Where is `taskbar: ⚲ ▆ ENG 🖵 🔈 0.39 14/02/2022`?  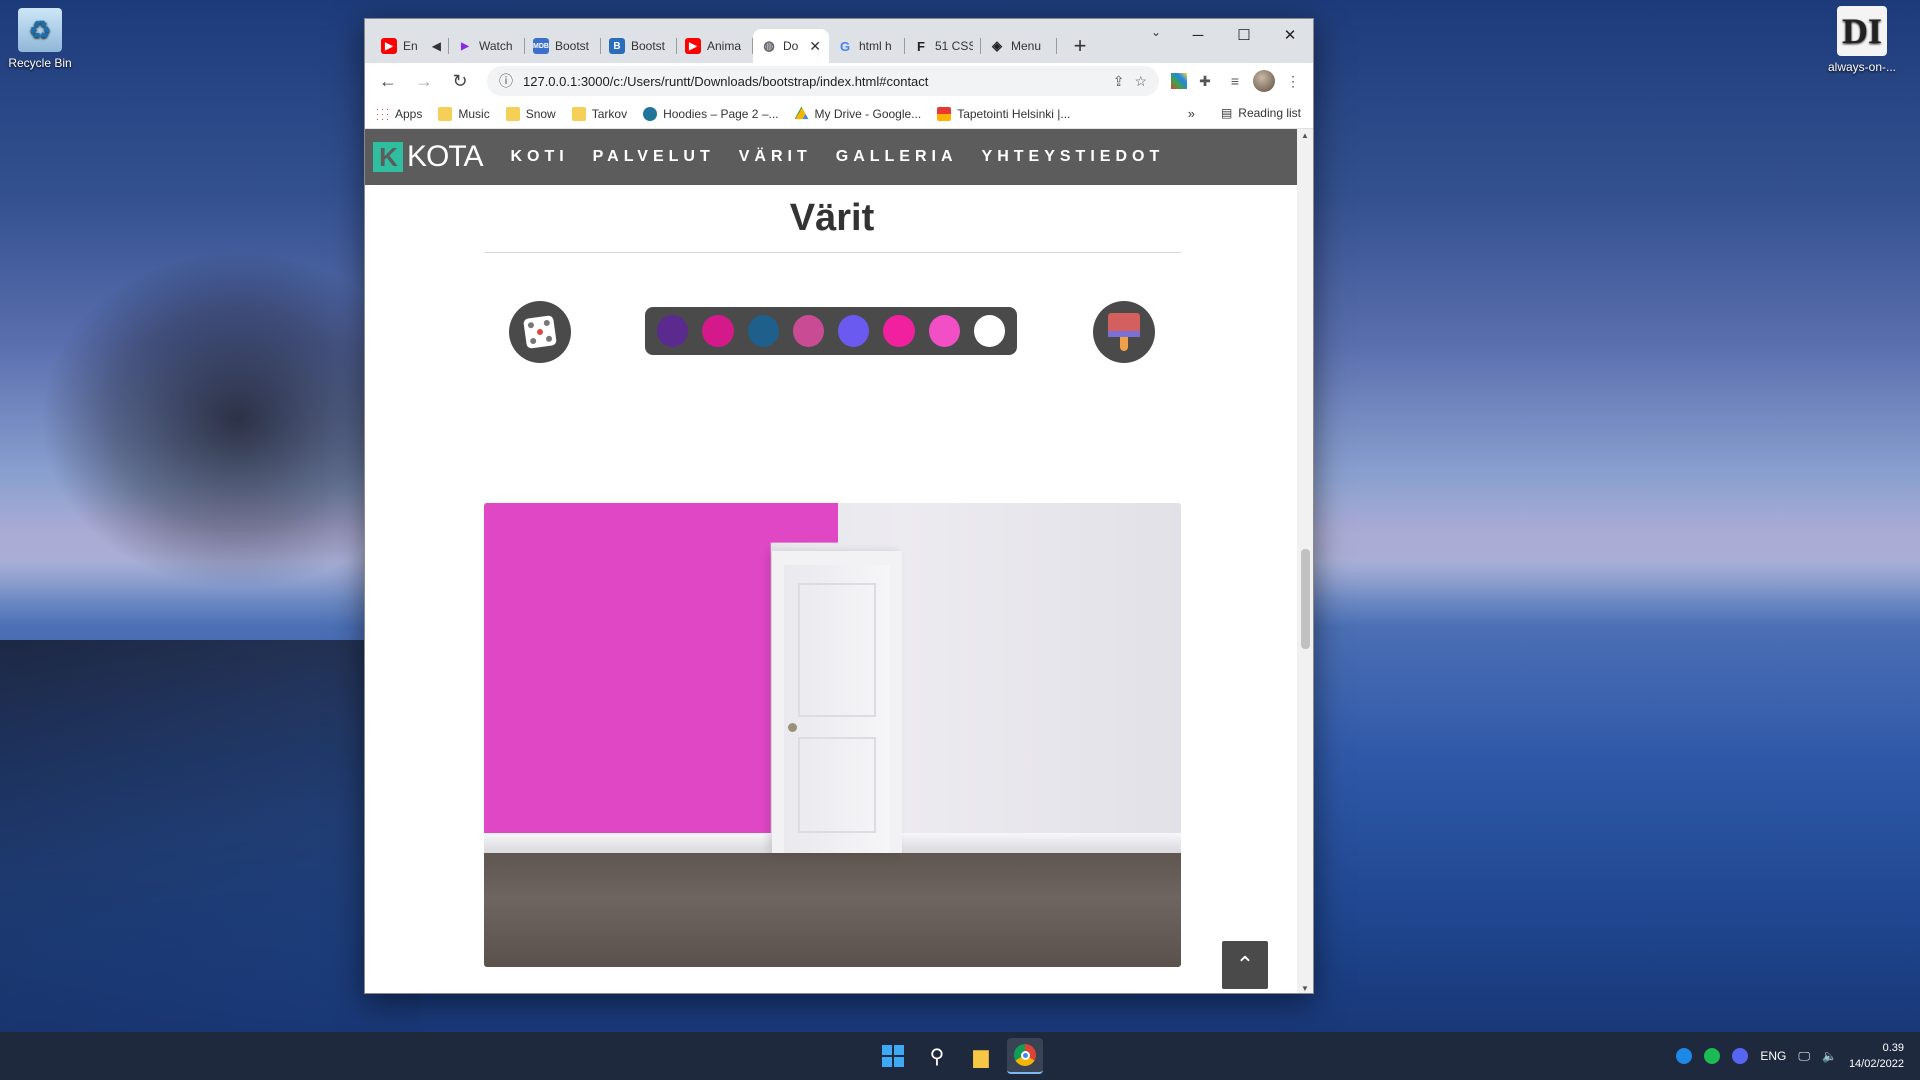 taskbar: ⚲ ▆ ENG 🖵 🔈 0.39 14/02/2022 is located at coordinates (960, 1056).